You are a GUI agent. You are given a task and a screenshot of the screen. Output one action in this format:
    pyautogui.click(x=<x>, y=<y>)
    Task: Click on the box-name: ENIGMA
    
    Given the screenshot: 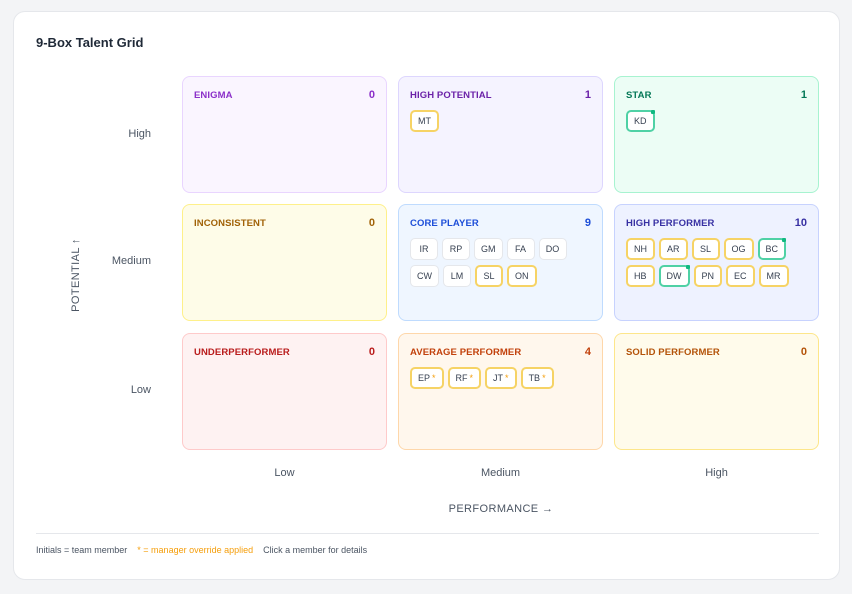 What is the action you would take?
    pyautogui.click(x=213, y=95)
    